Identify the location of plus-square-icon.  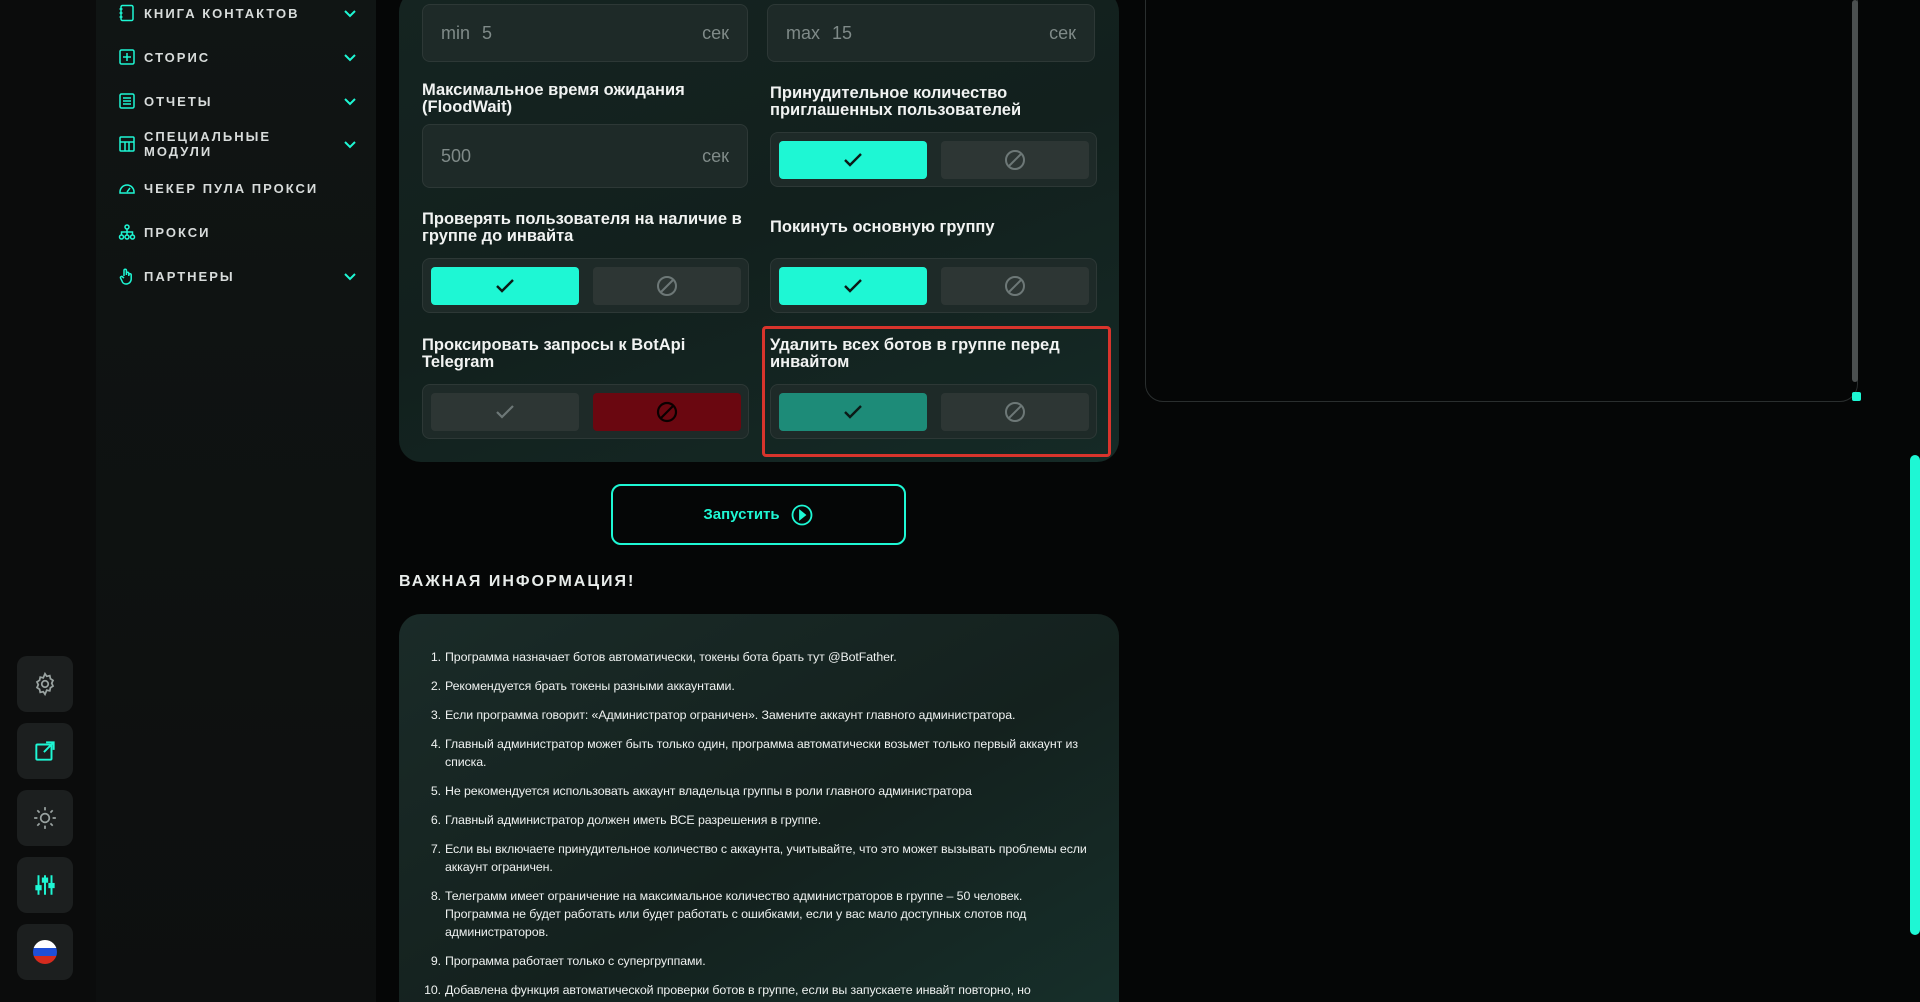
(127, 57).